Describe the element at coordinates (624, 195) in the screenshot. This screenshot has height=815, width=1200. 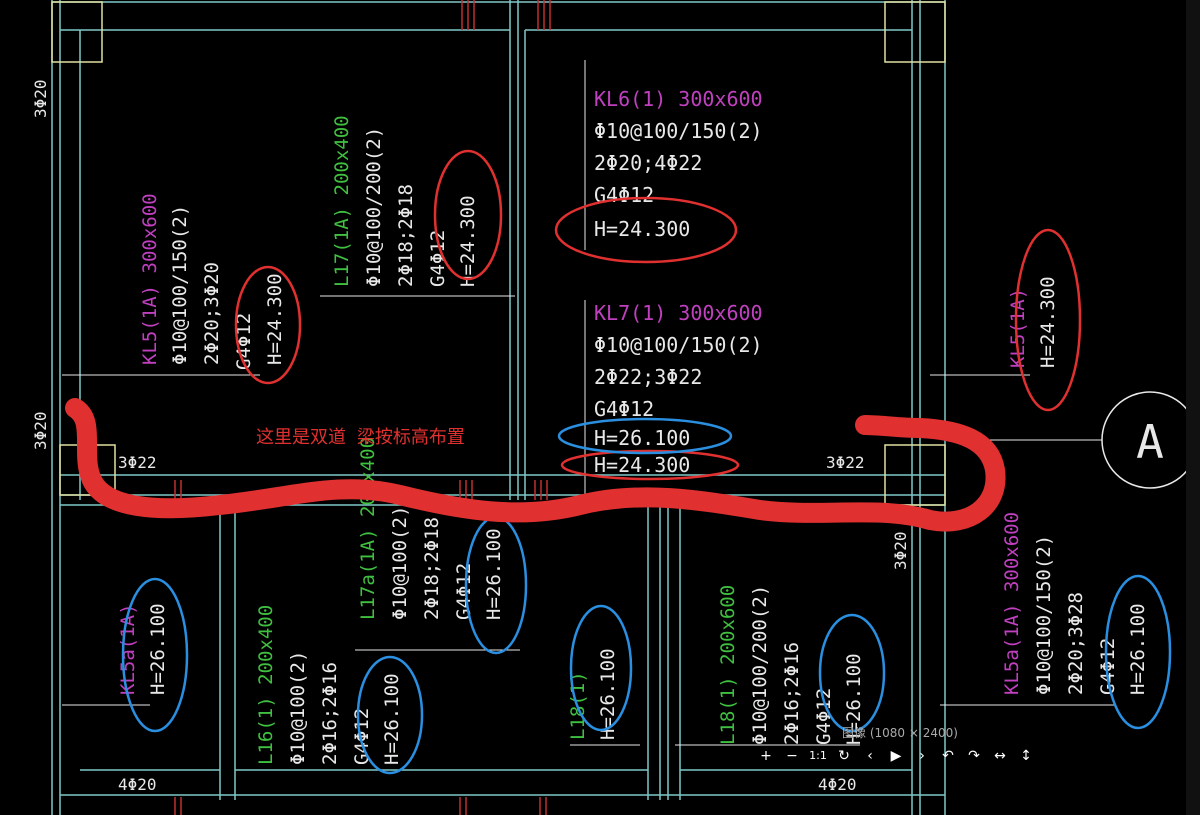
I see `beam-kl6-side: G4Φ12` at that location.